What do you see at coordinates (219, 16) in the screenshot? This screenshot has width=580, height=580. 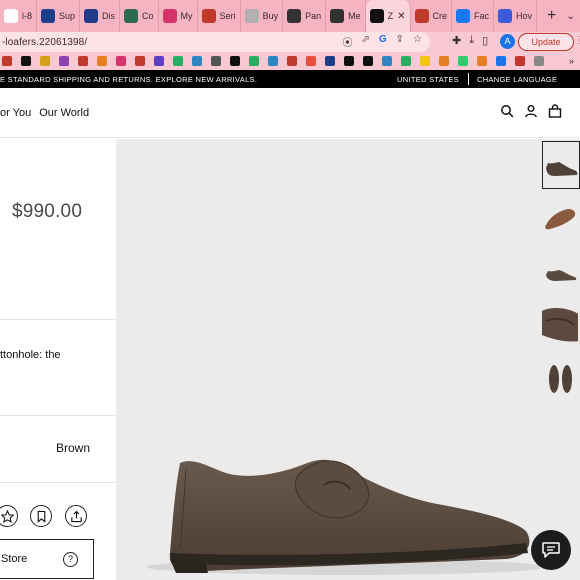 I see `browser-tab: Seri` at bounding box center [219, 16].